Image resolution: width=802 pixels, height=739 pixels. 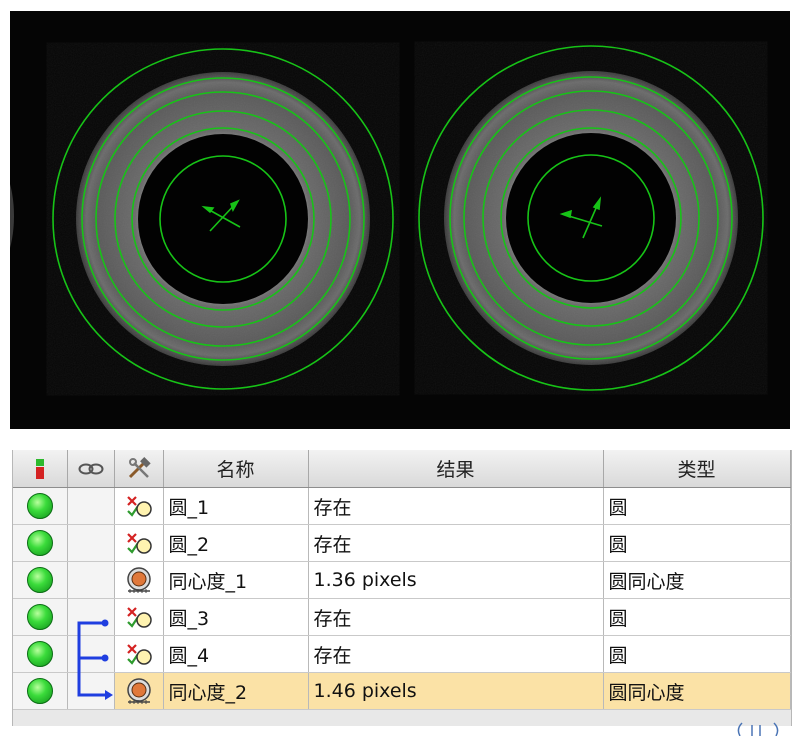 What do you see at coordinates (697, 469) in the screenshot?
I see `type-column-header: 类型` at bounding box center [697, 469].